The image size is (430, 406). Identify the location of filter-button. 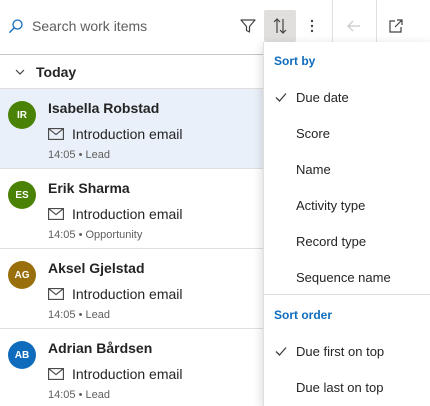
(248, 26).